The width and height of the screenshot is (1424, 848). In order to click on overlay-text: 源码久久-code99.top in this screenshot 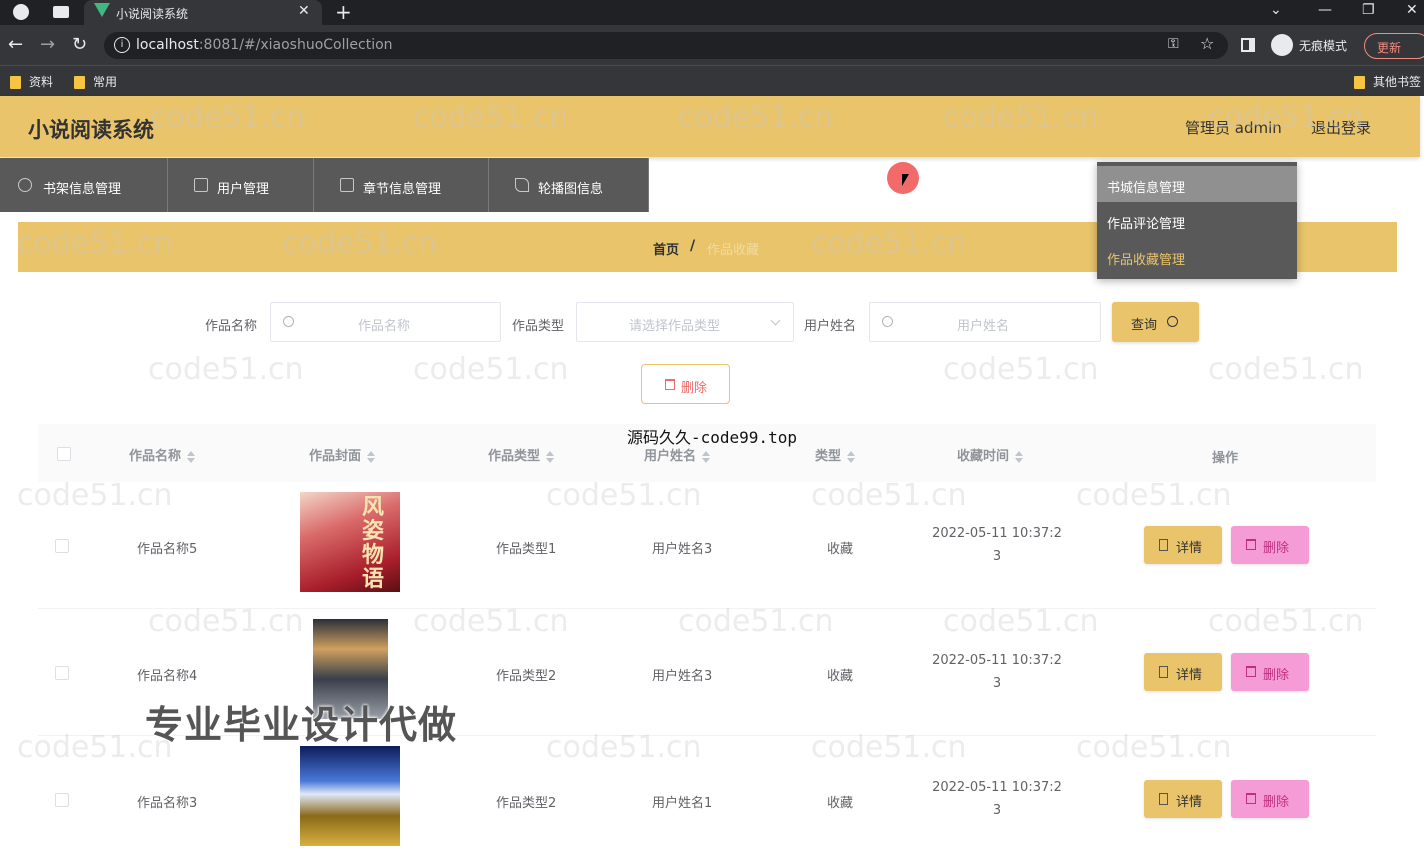, I will do `click(712, 437)`.